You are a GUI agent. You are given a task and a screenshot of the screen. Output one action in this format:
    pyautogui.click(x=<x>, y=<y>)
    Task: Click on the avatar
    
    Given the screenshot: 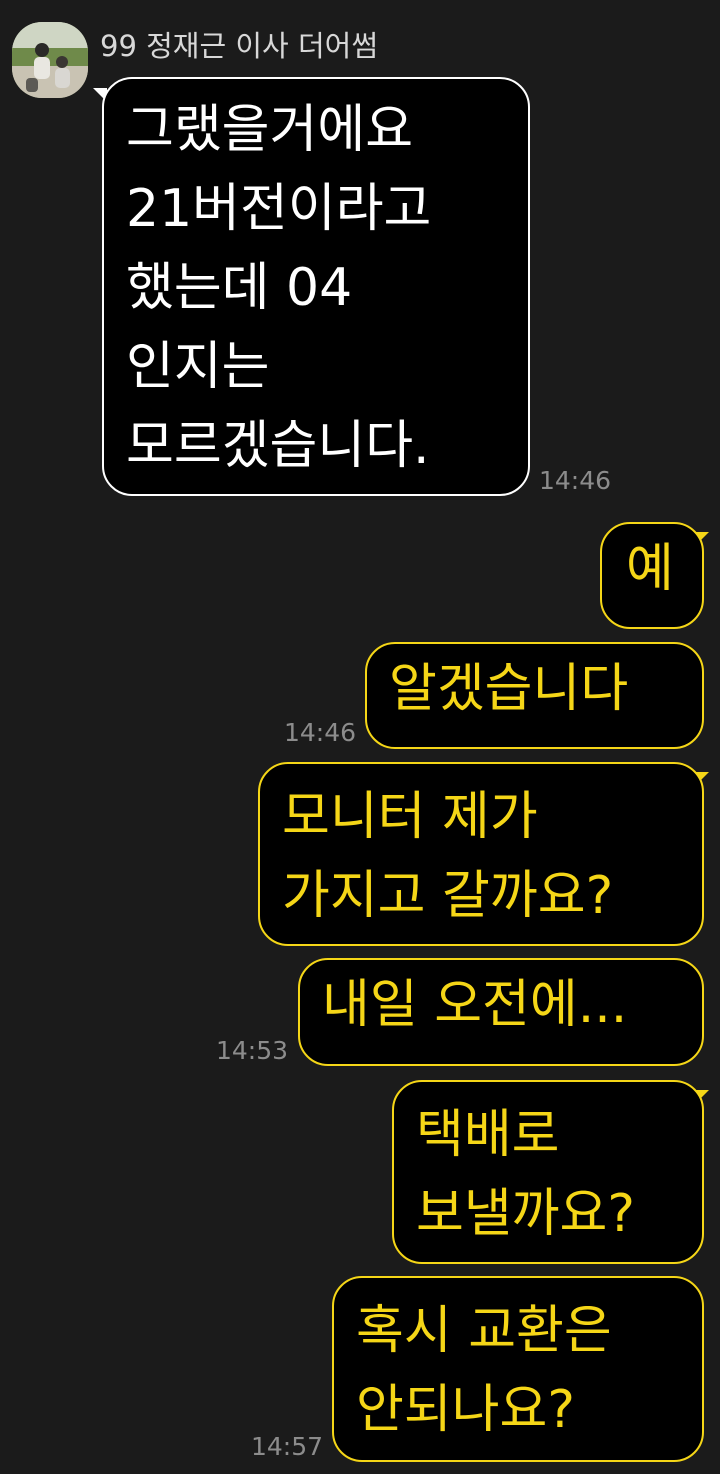 What is the action you would take?
    pyautogui.click(x=50, y=60)
    